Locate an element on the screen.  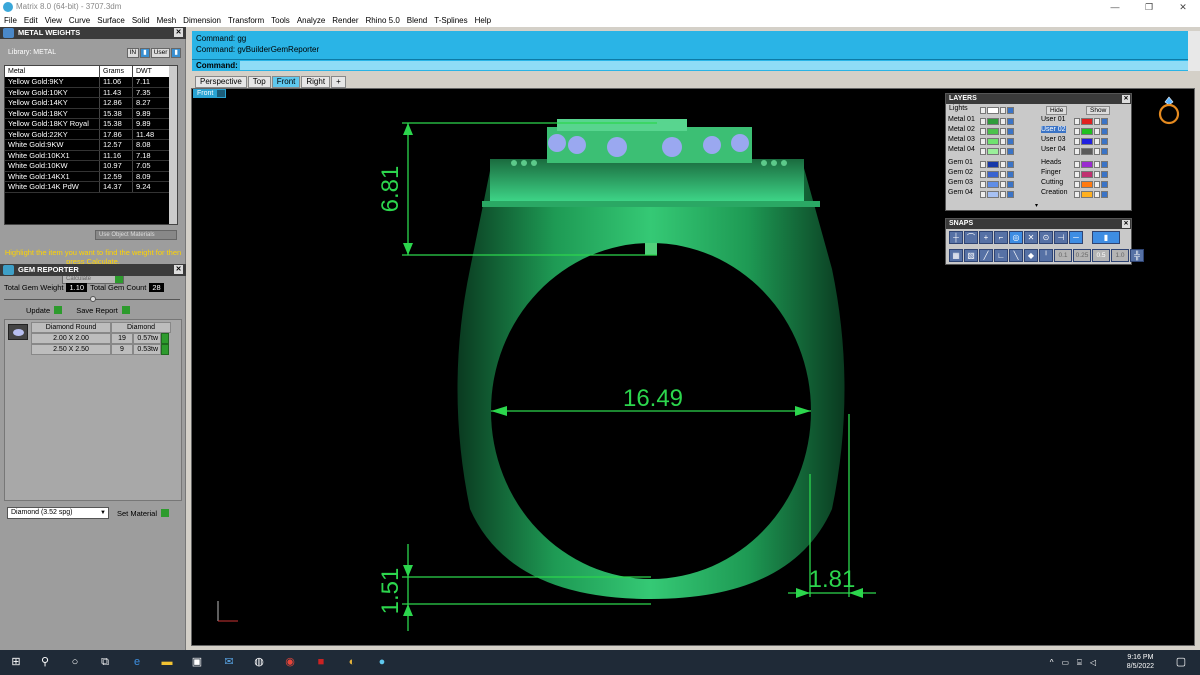
table-row: Yellow Gold:18KY Royal 15.38 9.89 is located at coordinates (91, 124).